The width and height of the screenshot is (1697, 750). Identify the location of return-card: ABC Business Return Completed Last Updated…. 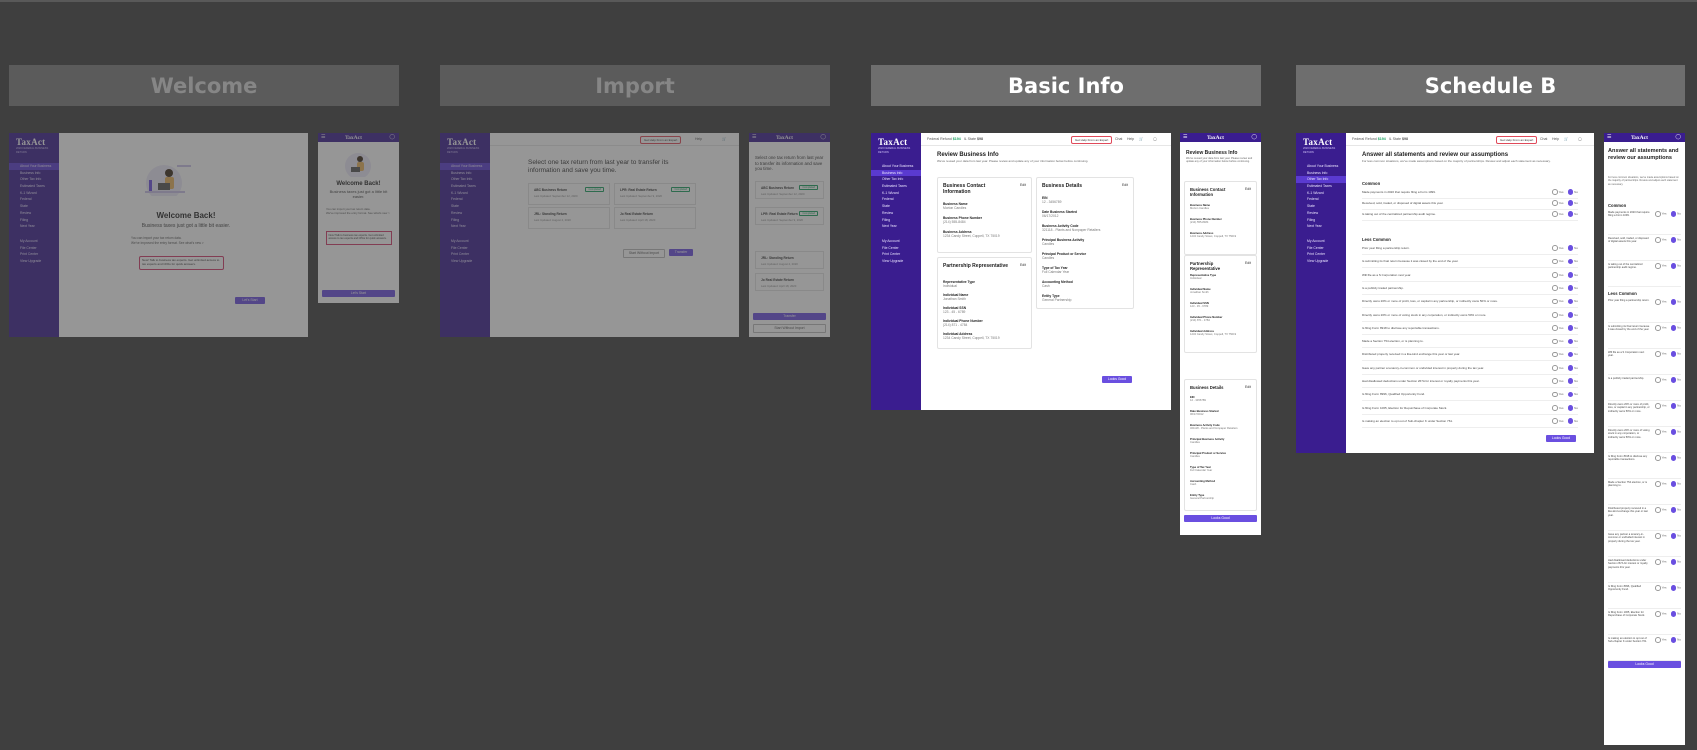
(569, 194).